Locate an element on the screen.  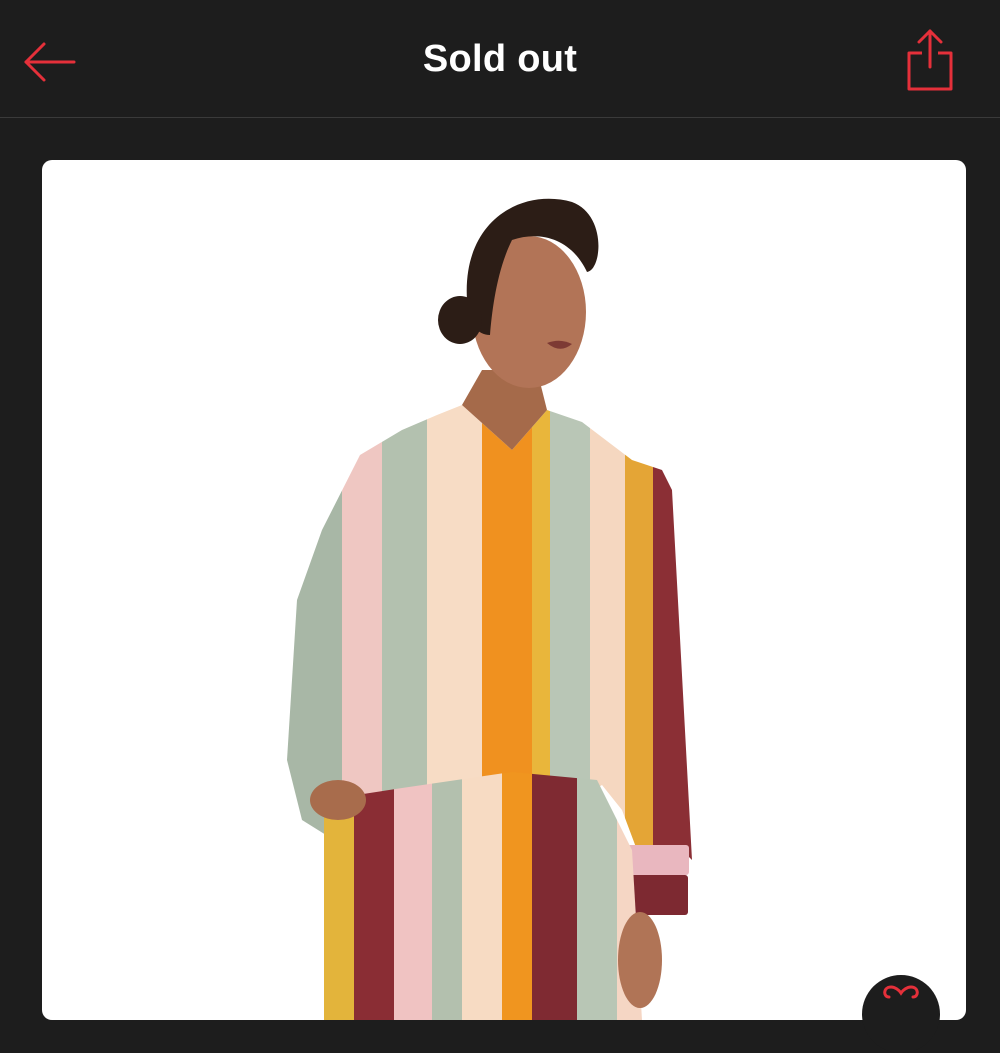
heart-icon is located at coordinates (901, 992).